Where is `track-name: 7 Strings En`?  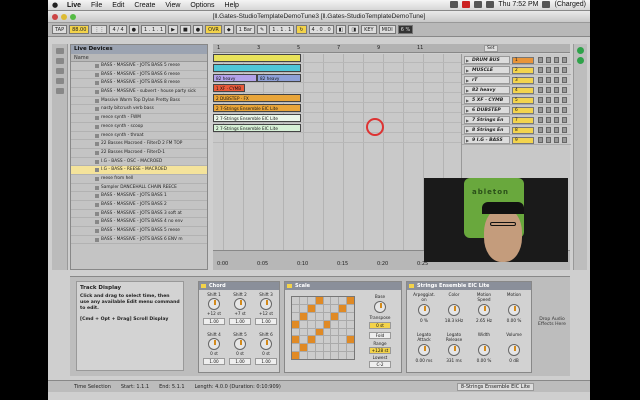 track-name: 7 Strings En is located at coordinates (487, 120).